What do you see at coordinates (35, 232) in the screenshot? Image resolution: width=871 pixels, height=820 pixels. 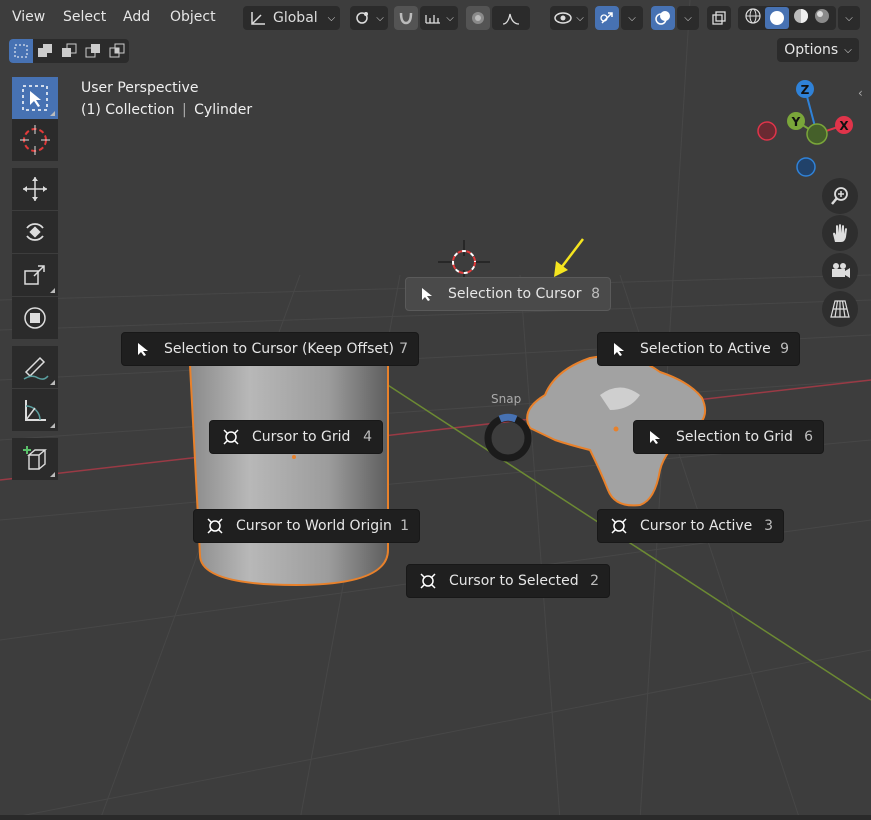 I see `tool-rotate` at bounding box center [35, 232].